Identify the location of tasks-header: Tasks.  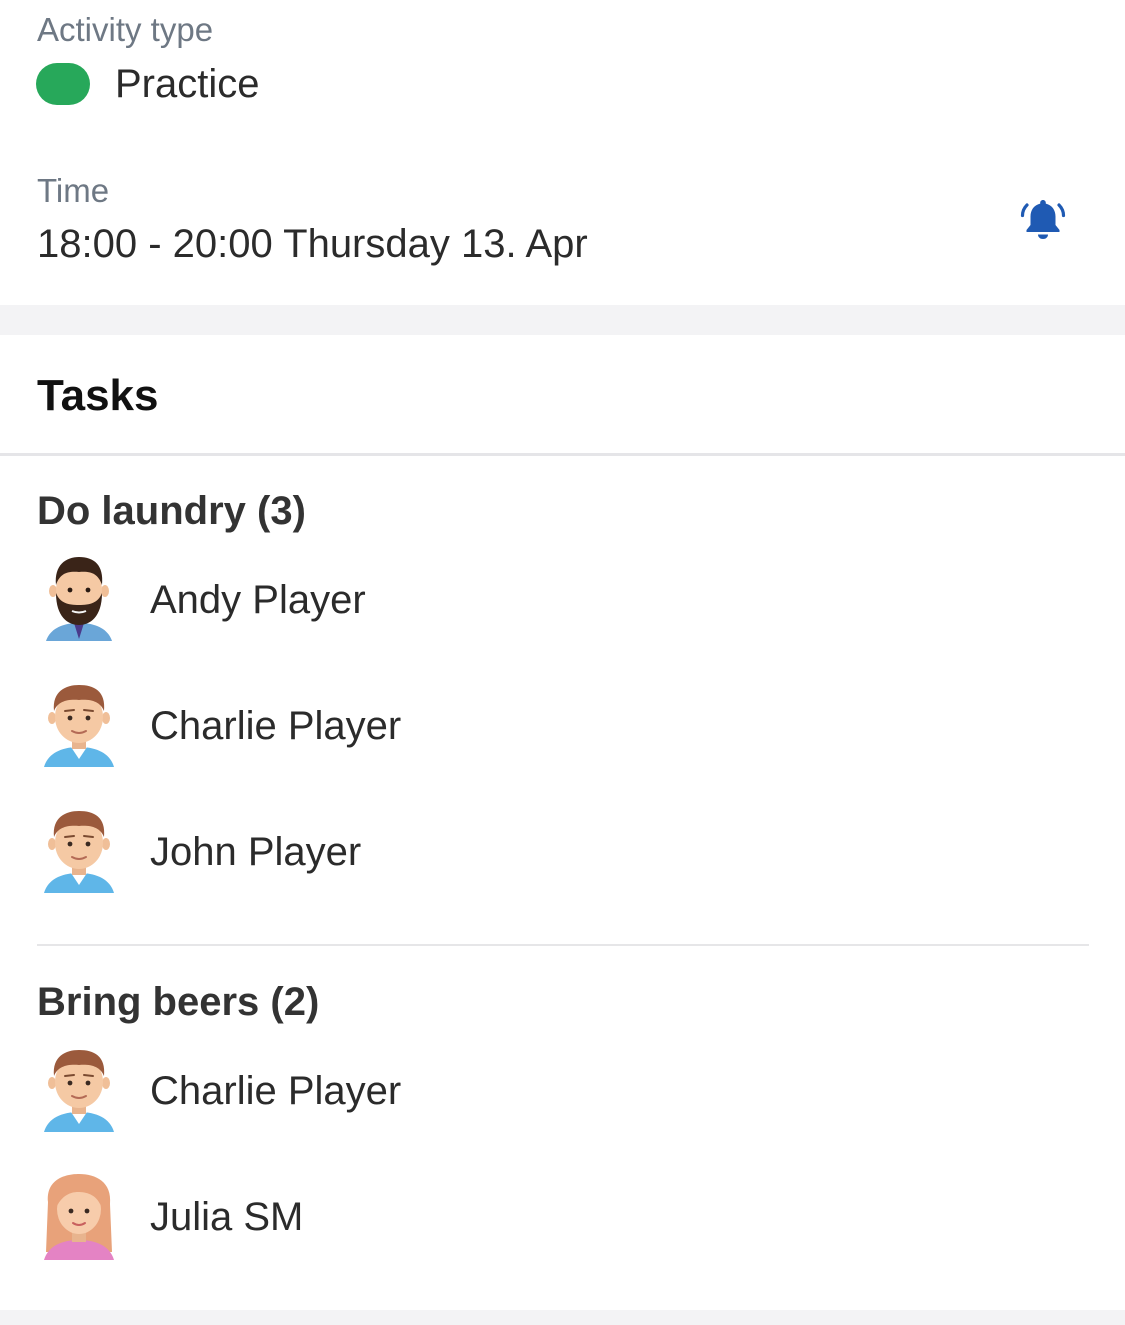
(98, 395).